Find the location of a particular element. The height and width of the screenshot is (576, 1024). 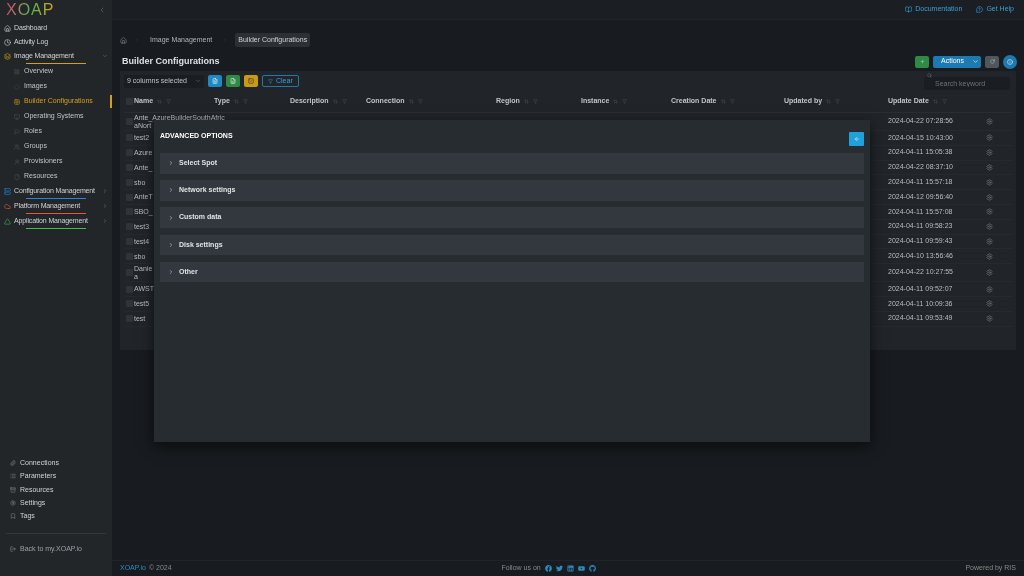

server-icon is located at coordinates (7, 191).